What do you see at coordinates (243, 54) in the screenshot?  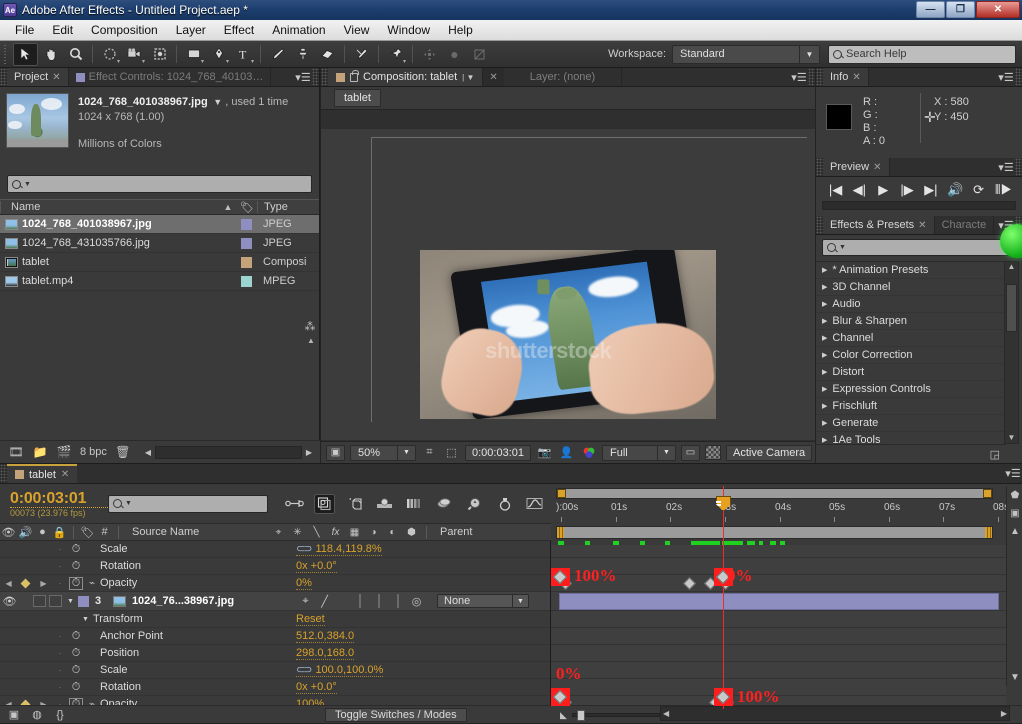 I see `type-tool: T ▾` at bounding box center [243, 54].